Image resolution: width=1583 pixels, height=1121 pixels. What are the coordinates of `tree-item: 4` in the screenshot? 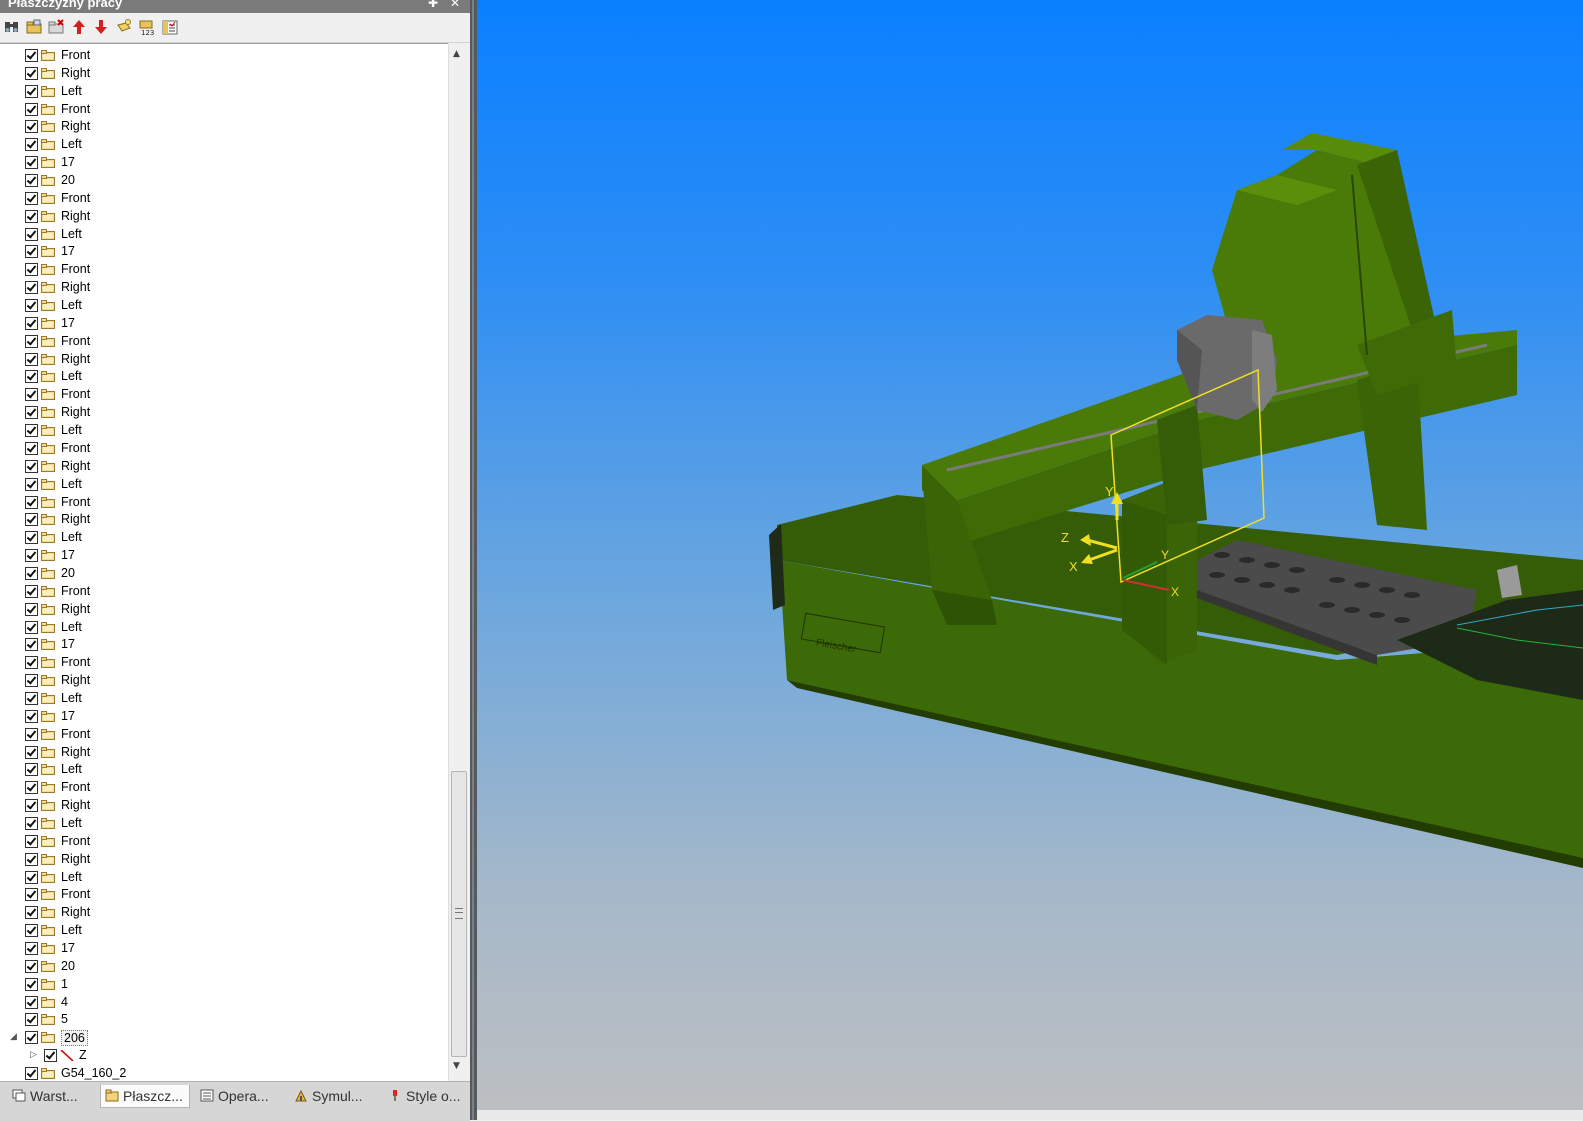 It's located at (224, 1003).